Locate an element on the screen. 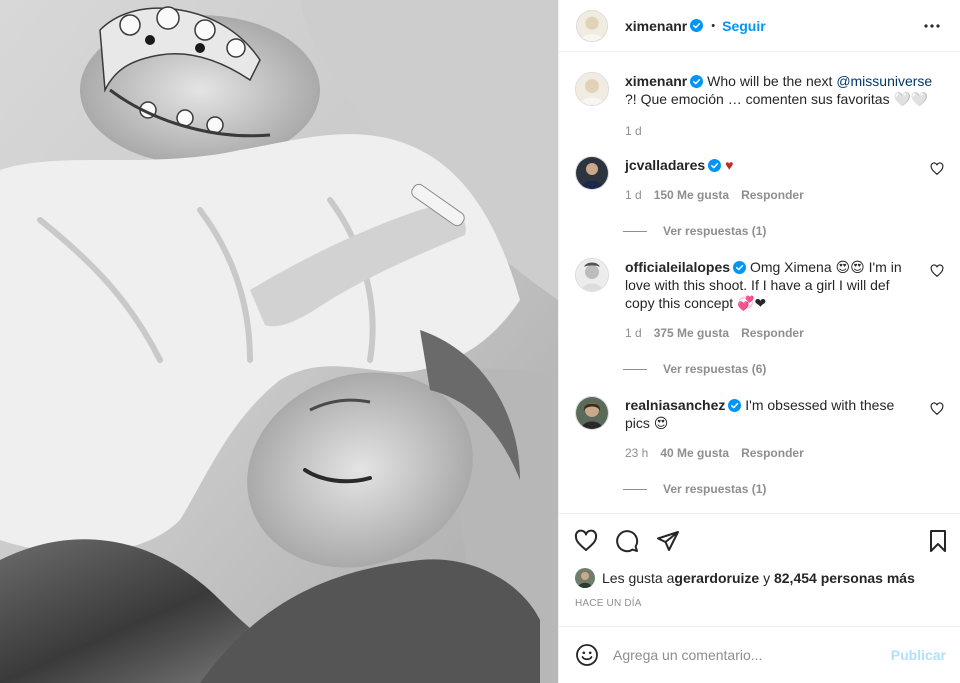 The width and height of the screenshot is (960, 683). comment-meta: 23 h 40 Me gusta Responder is located at coordinates (771, 453).